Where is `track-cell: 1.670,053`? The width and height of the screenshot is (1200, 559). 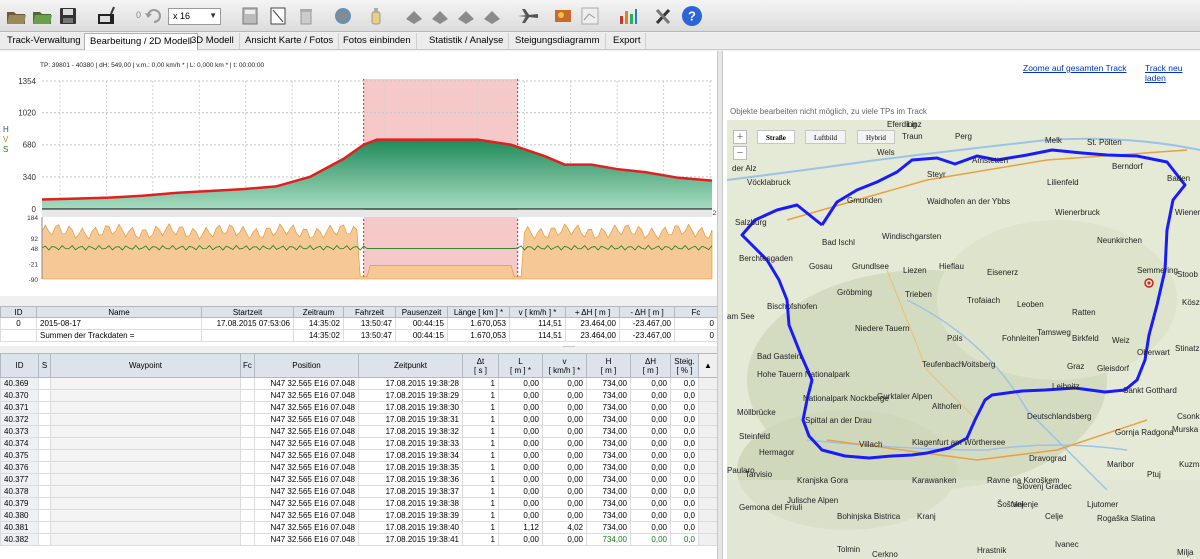
track-cell: 1.670,053 is located at coordinates (478, 335).